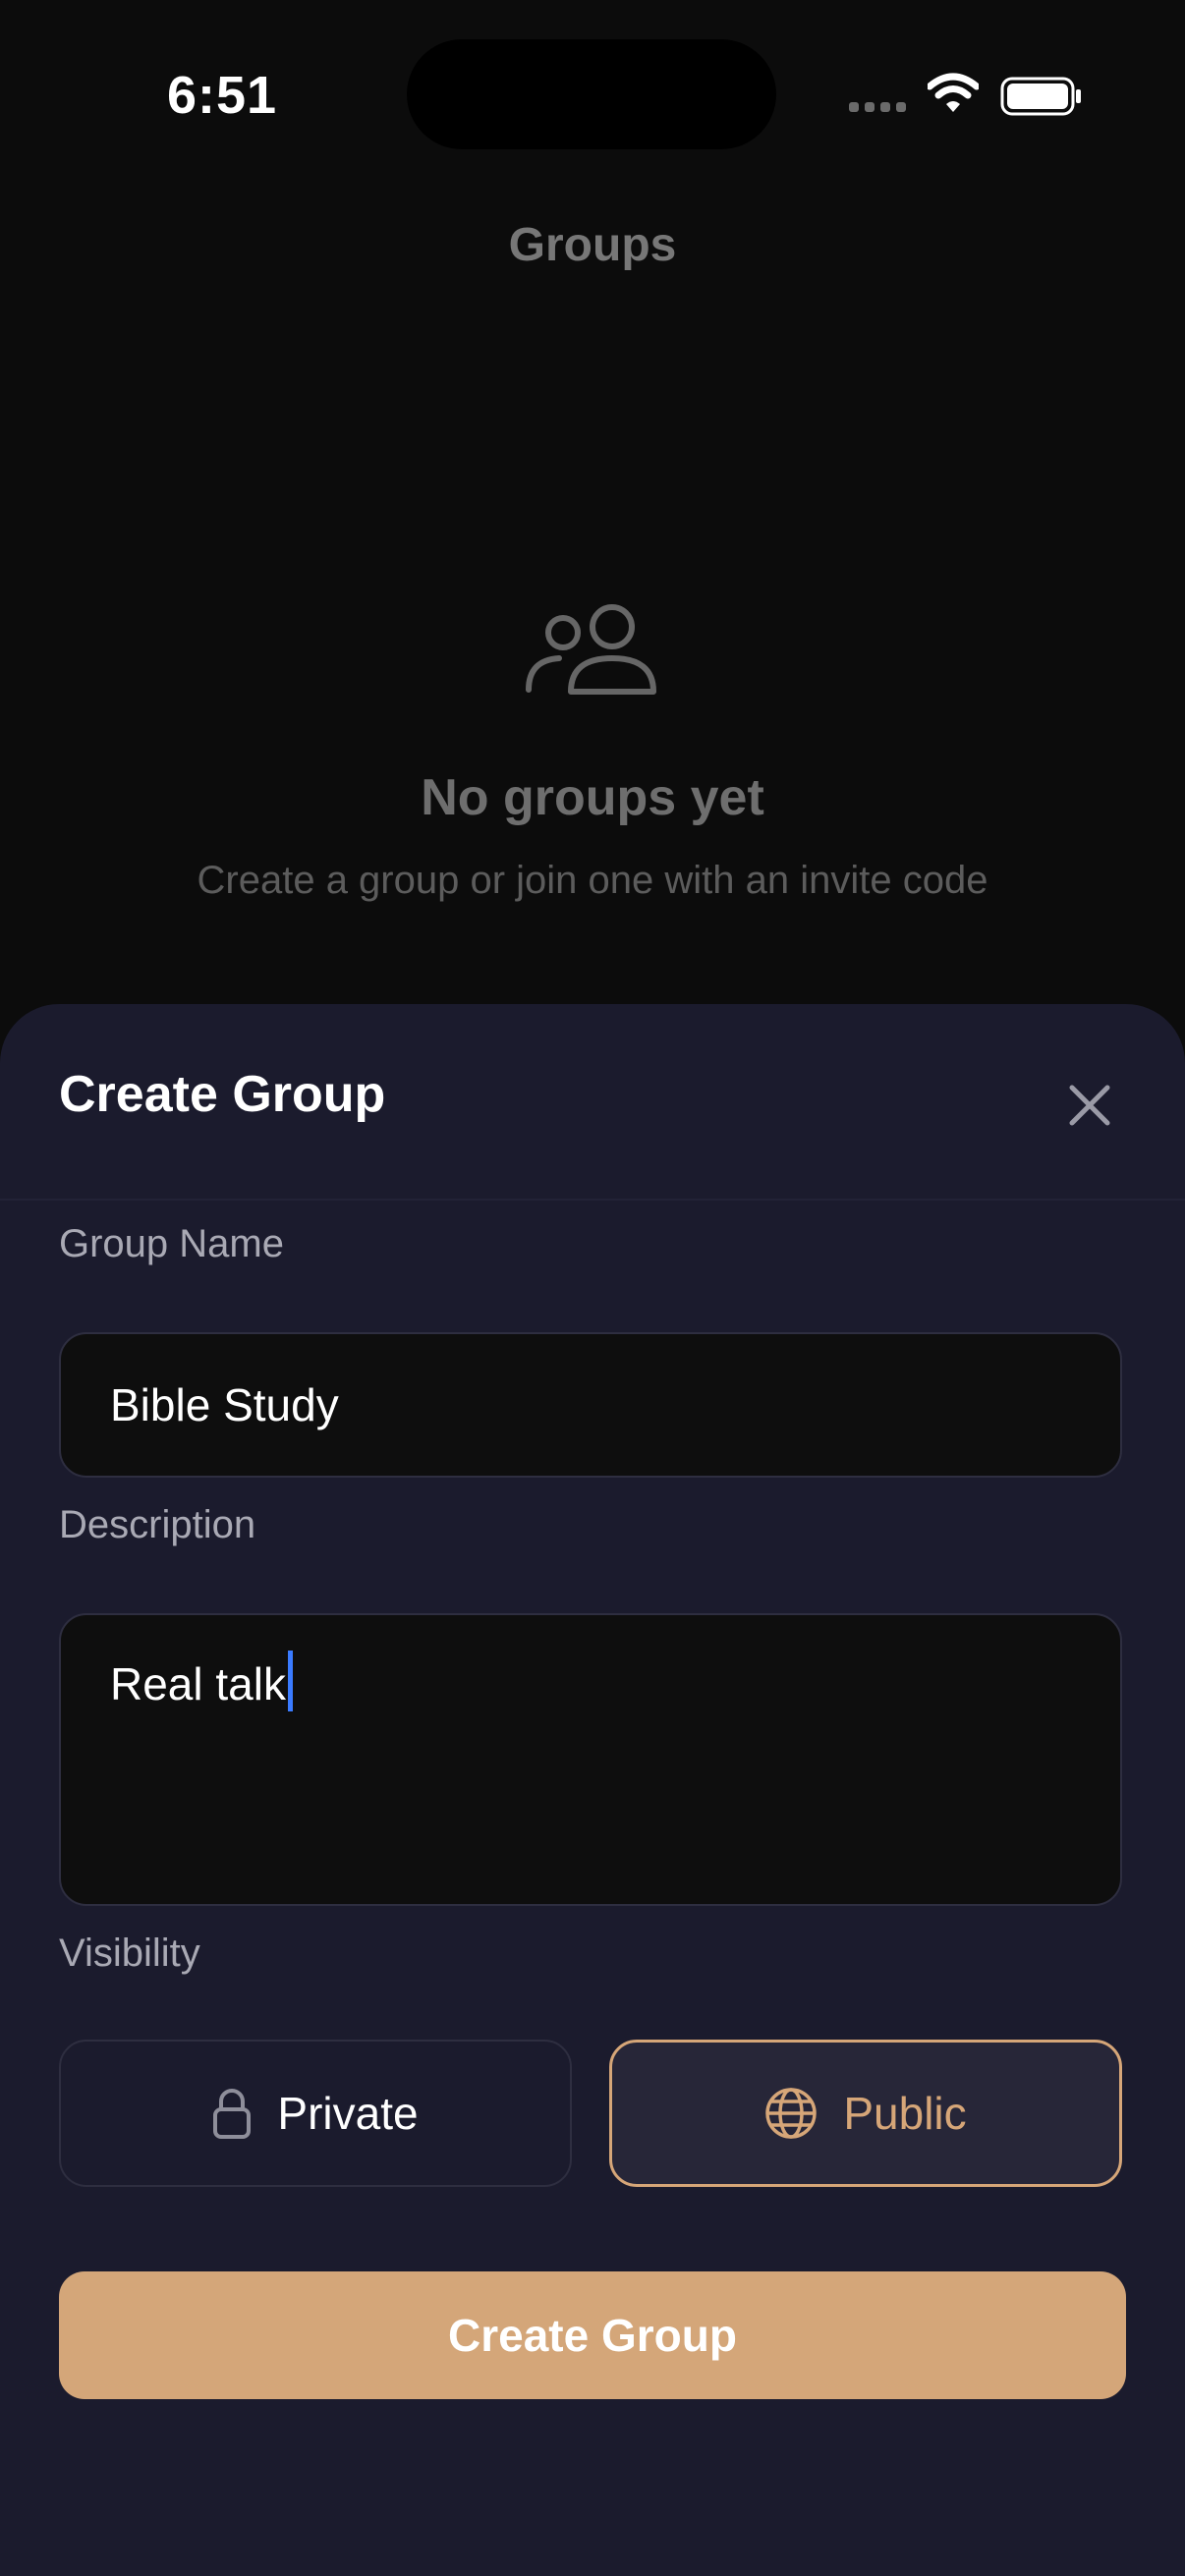 This screenshot has height=2576, width=1185. What do you see at coordinates (130, 1953) in the screenshot?
I see `visibility-label: Visibility` at bounding box center [130, 1953].